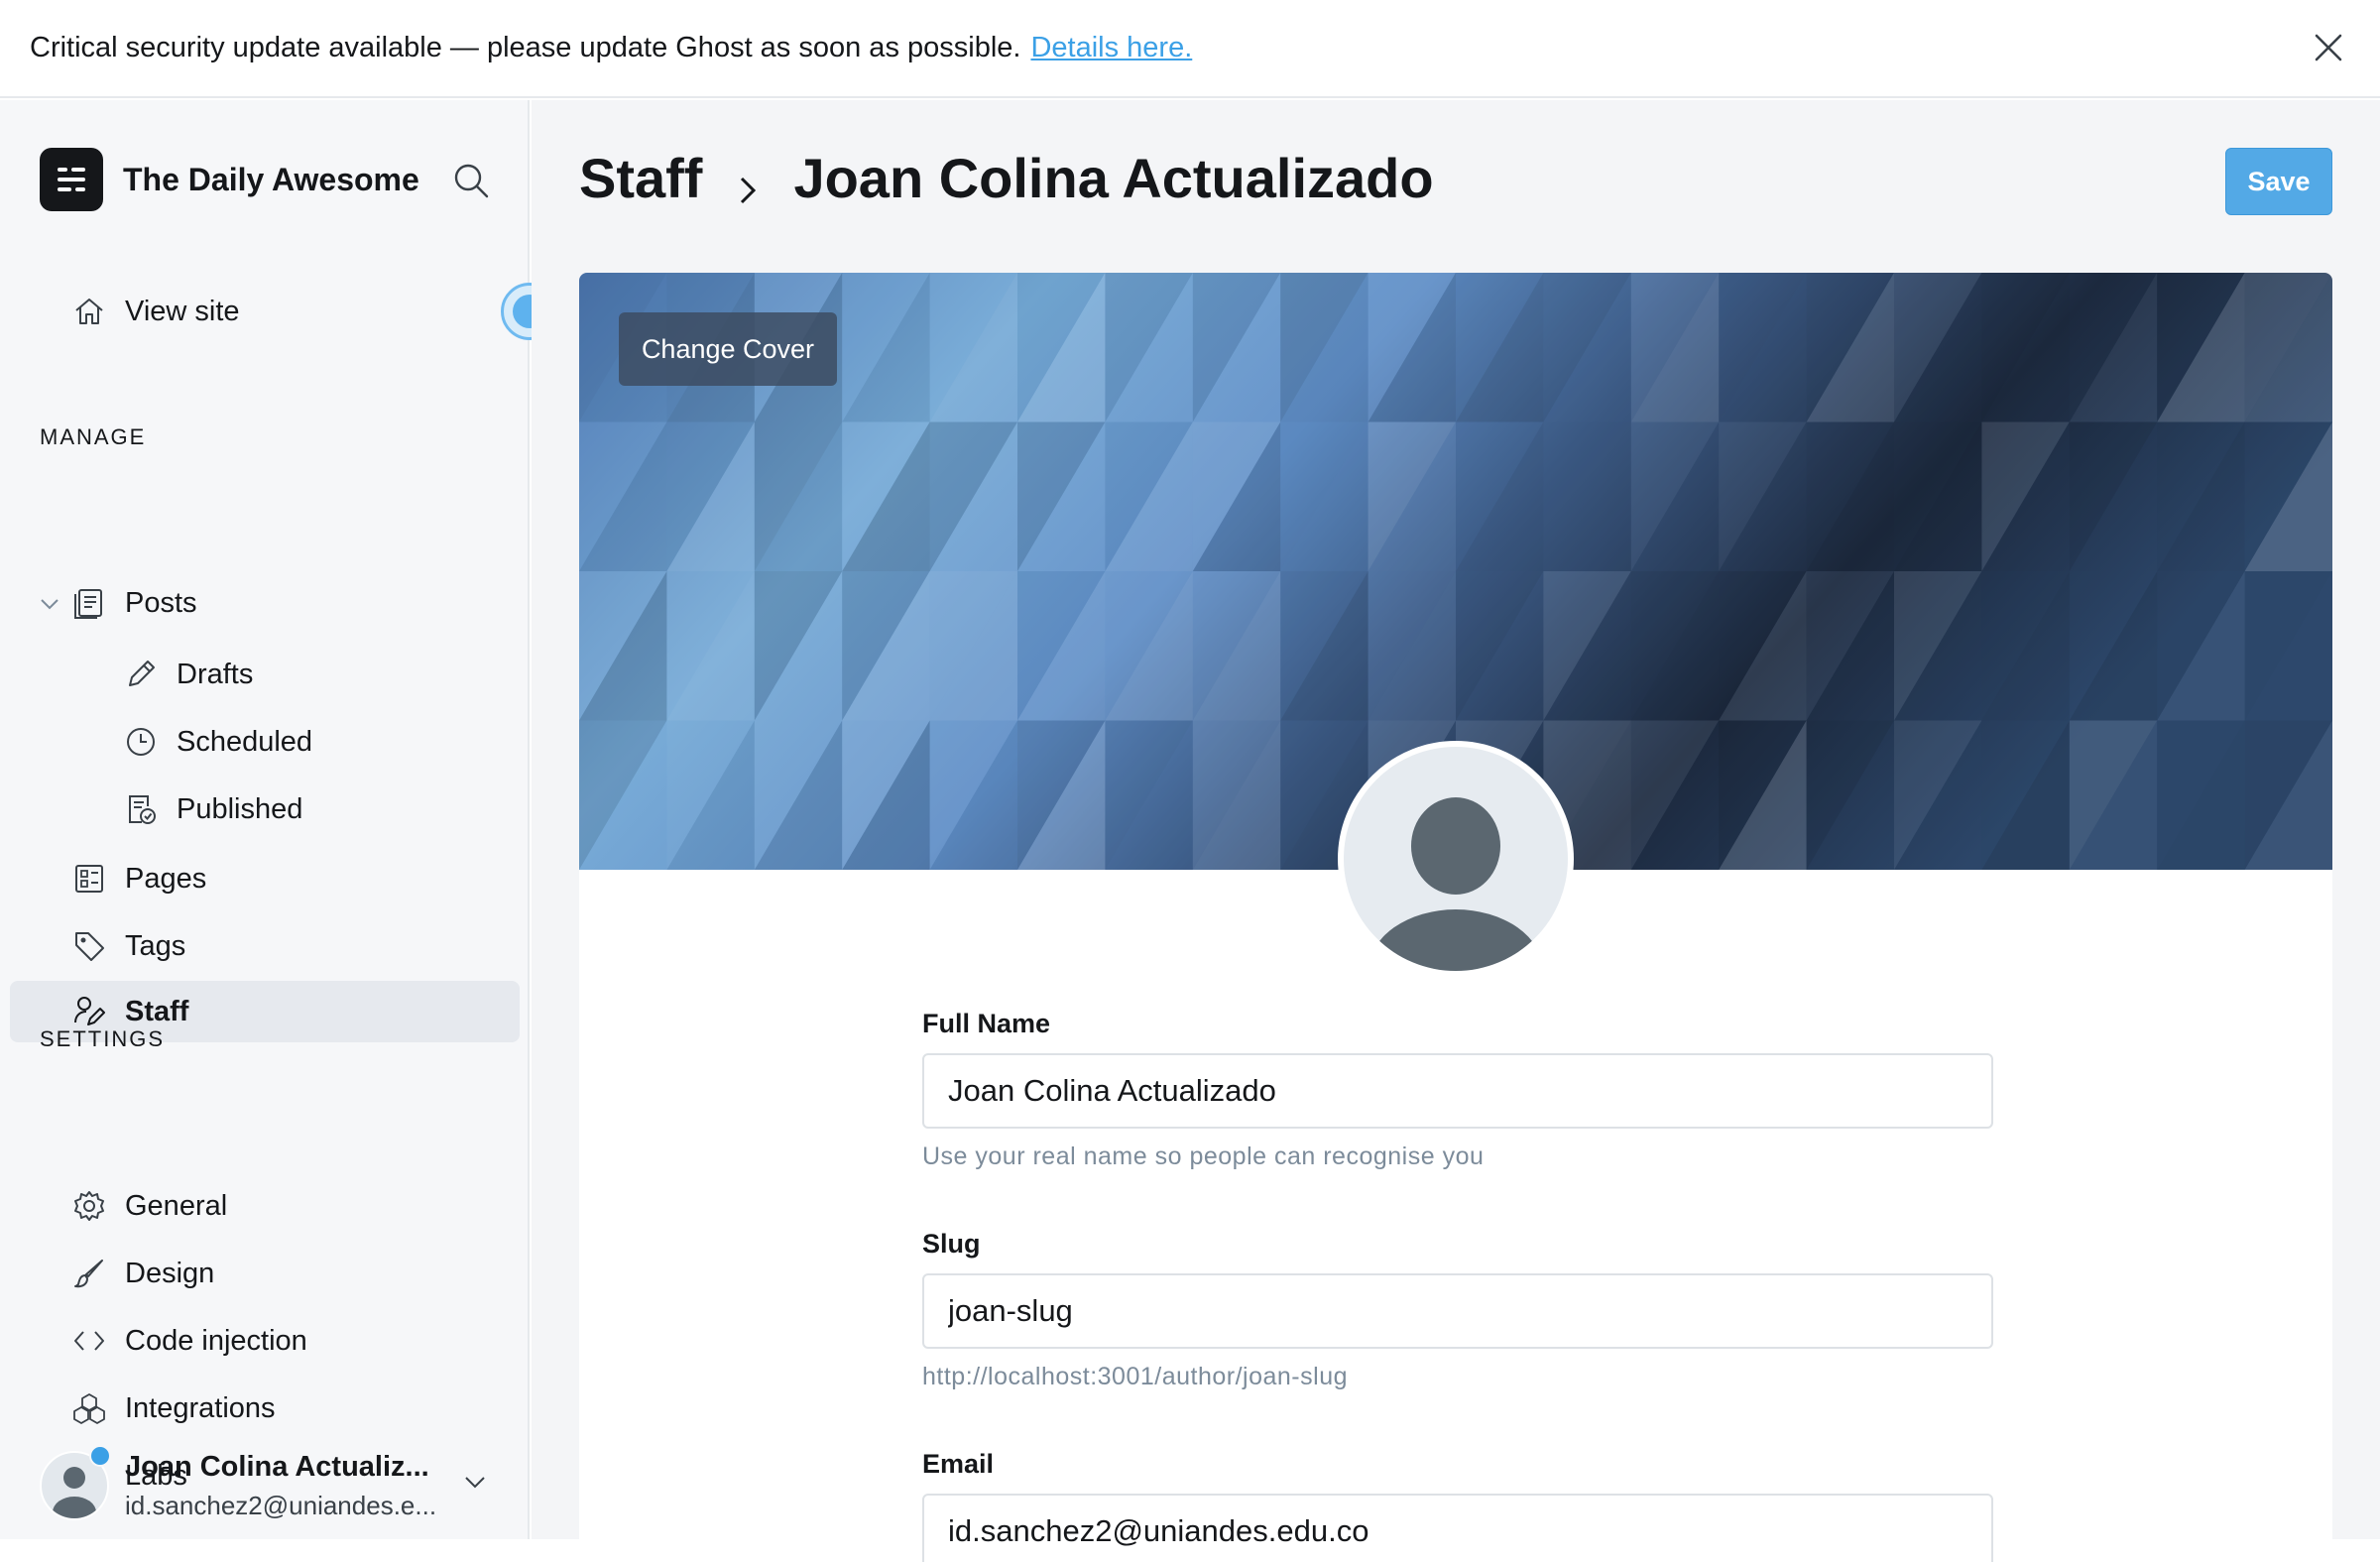 Image resolution: width=2380 pixels, height=1562 pixels. I want to click on nav-drafts: Drafts, so click(265, 674).